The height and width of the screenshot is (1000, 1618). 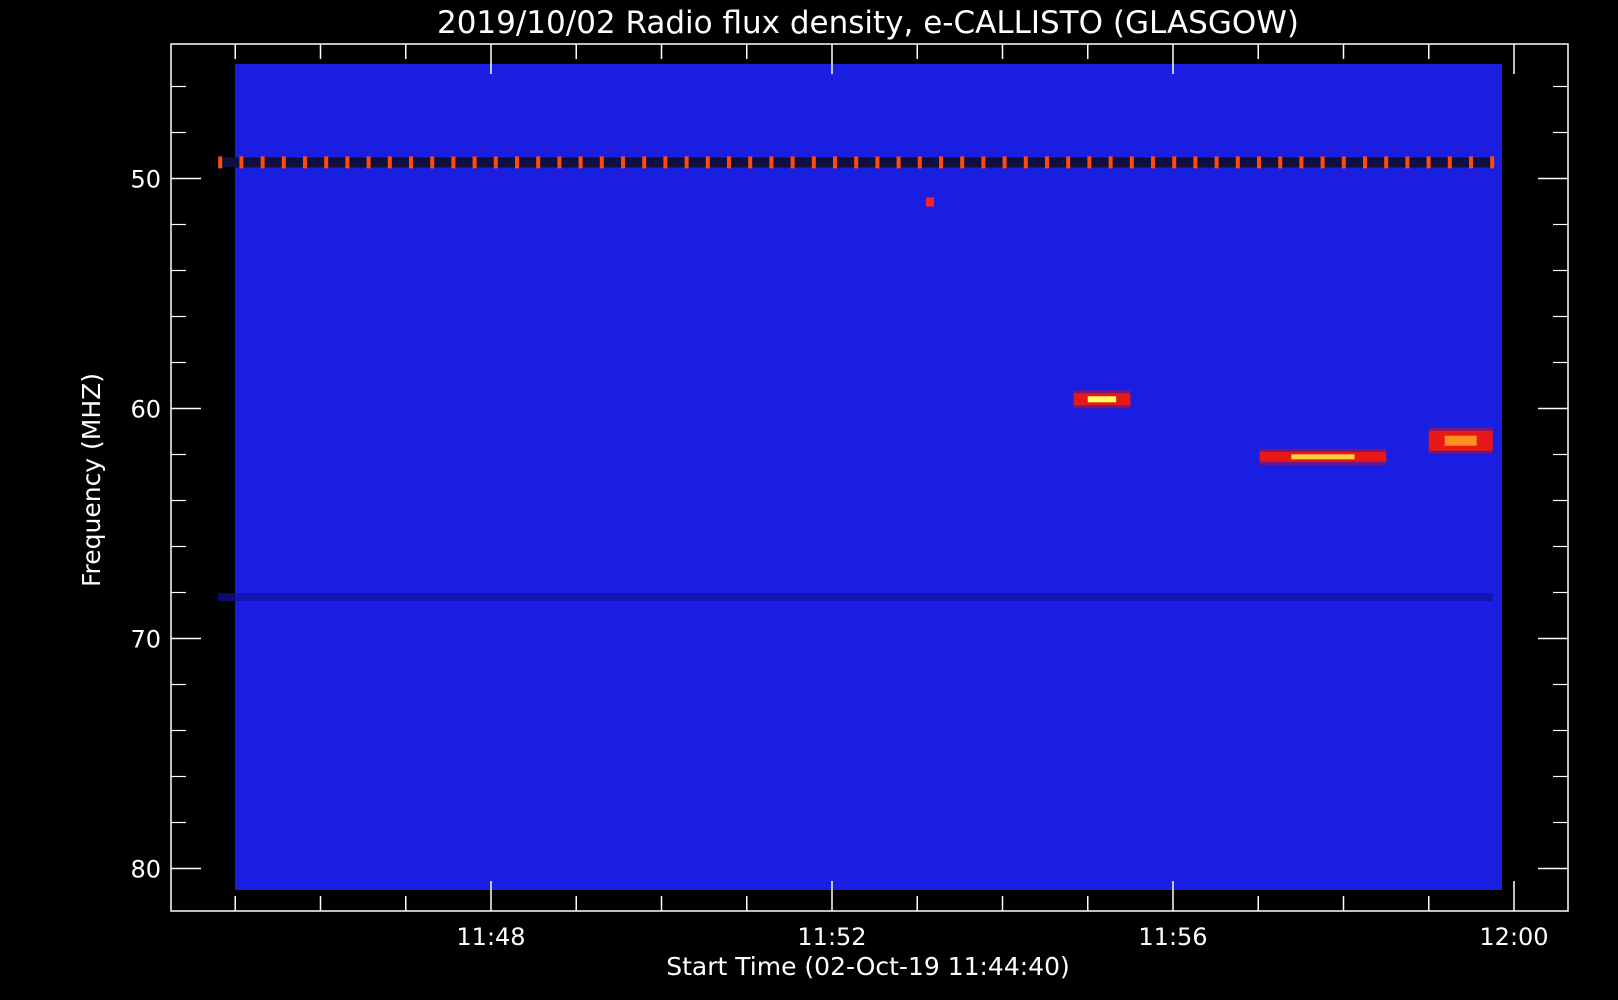 I want to click on feature-dark-interference-line, so click(x=855, y=597).